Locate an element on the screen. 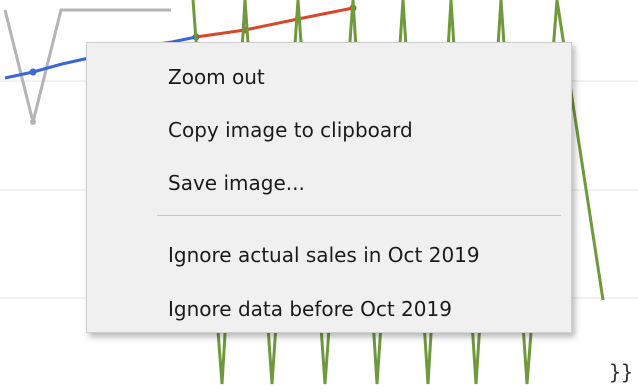 Image resolution: width=638 pixels, height=392 pixels. menu-item-label: Ignore actual sales in Oct 2019 is located at coordinates (324, 255).